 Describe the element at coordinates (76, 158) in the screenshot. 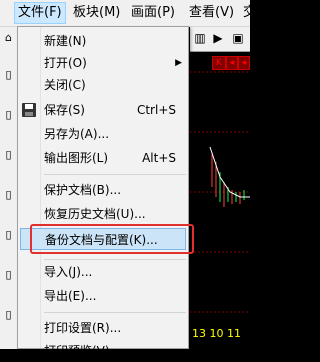

I see `menu-item-label: 输出图形(L)` at that location.